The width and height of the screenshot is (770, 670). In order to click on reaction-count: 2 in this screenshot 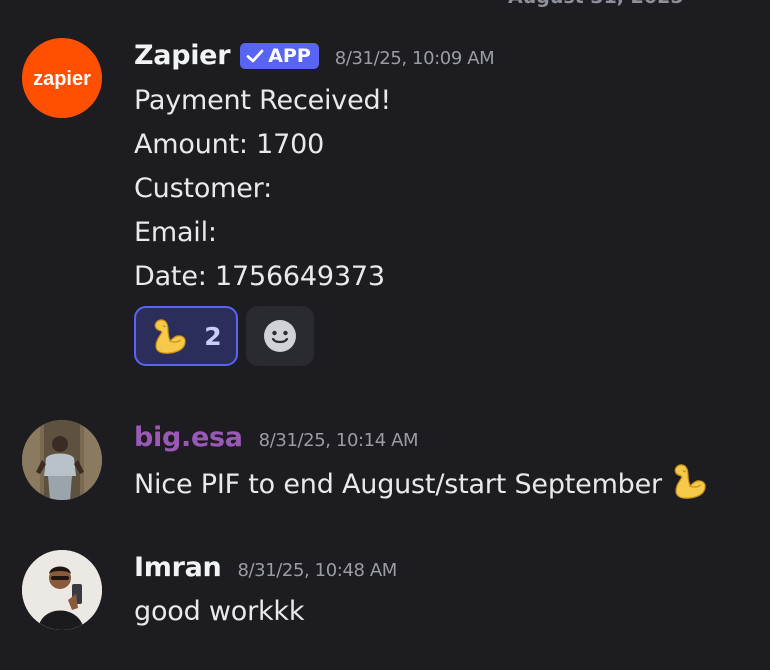, I will do `click(213, 336)`.